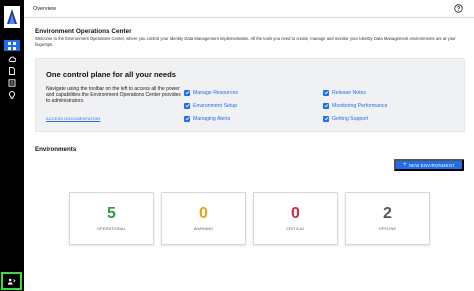 Image resolution: width=474 pixels, height=291 pixels. Describe the element at coordinates (405, 165) in the screenshot. I see `plus-icon: +` at that location.